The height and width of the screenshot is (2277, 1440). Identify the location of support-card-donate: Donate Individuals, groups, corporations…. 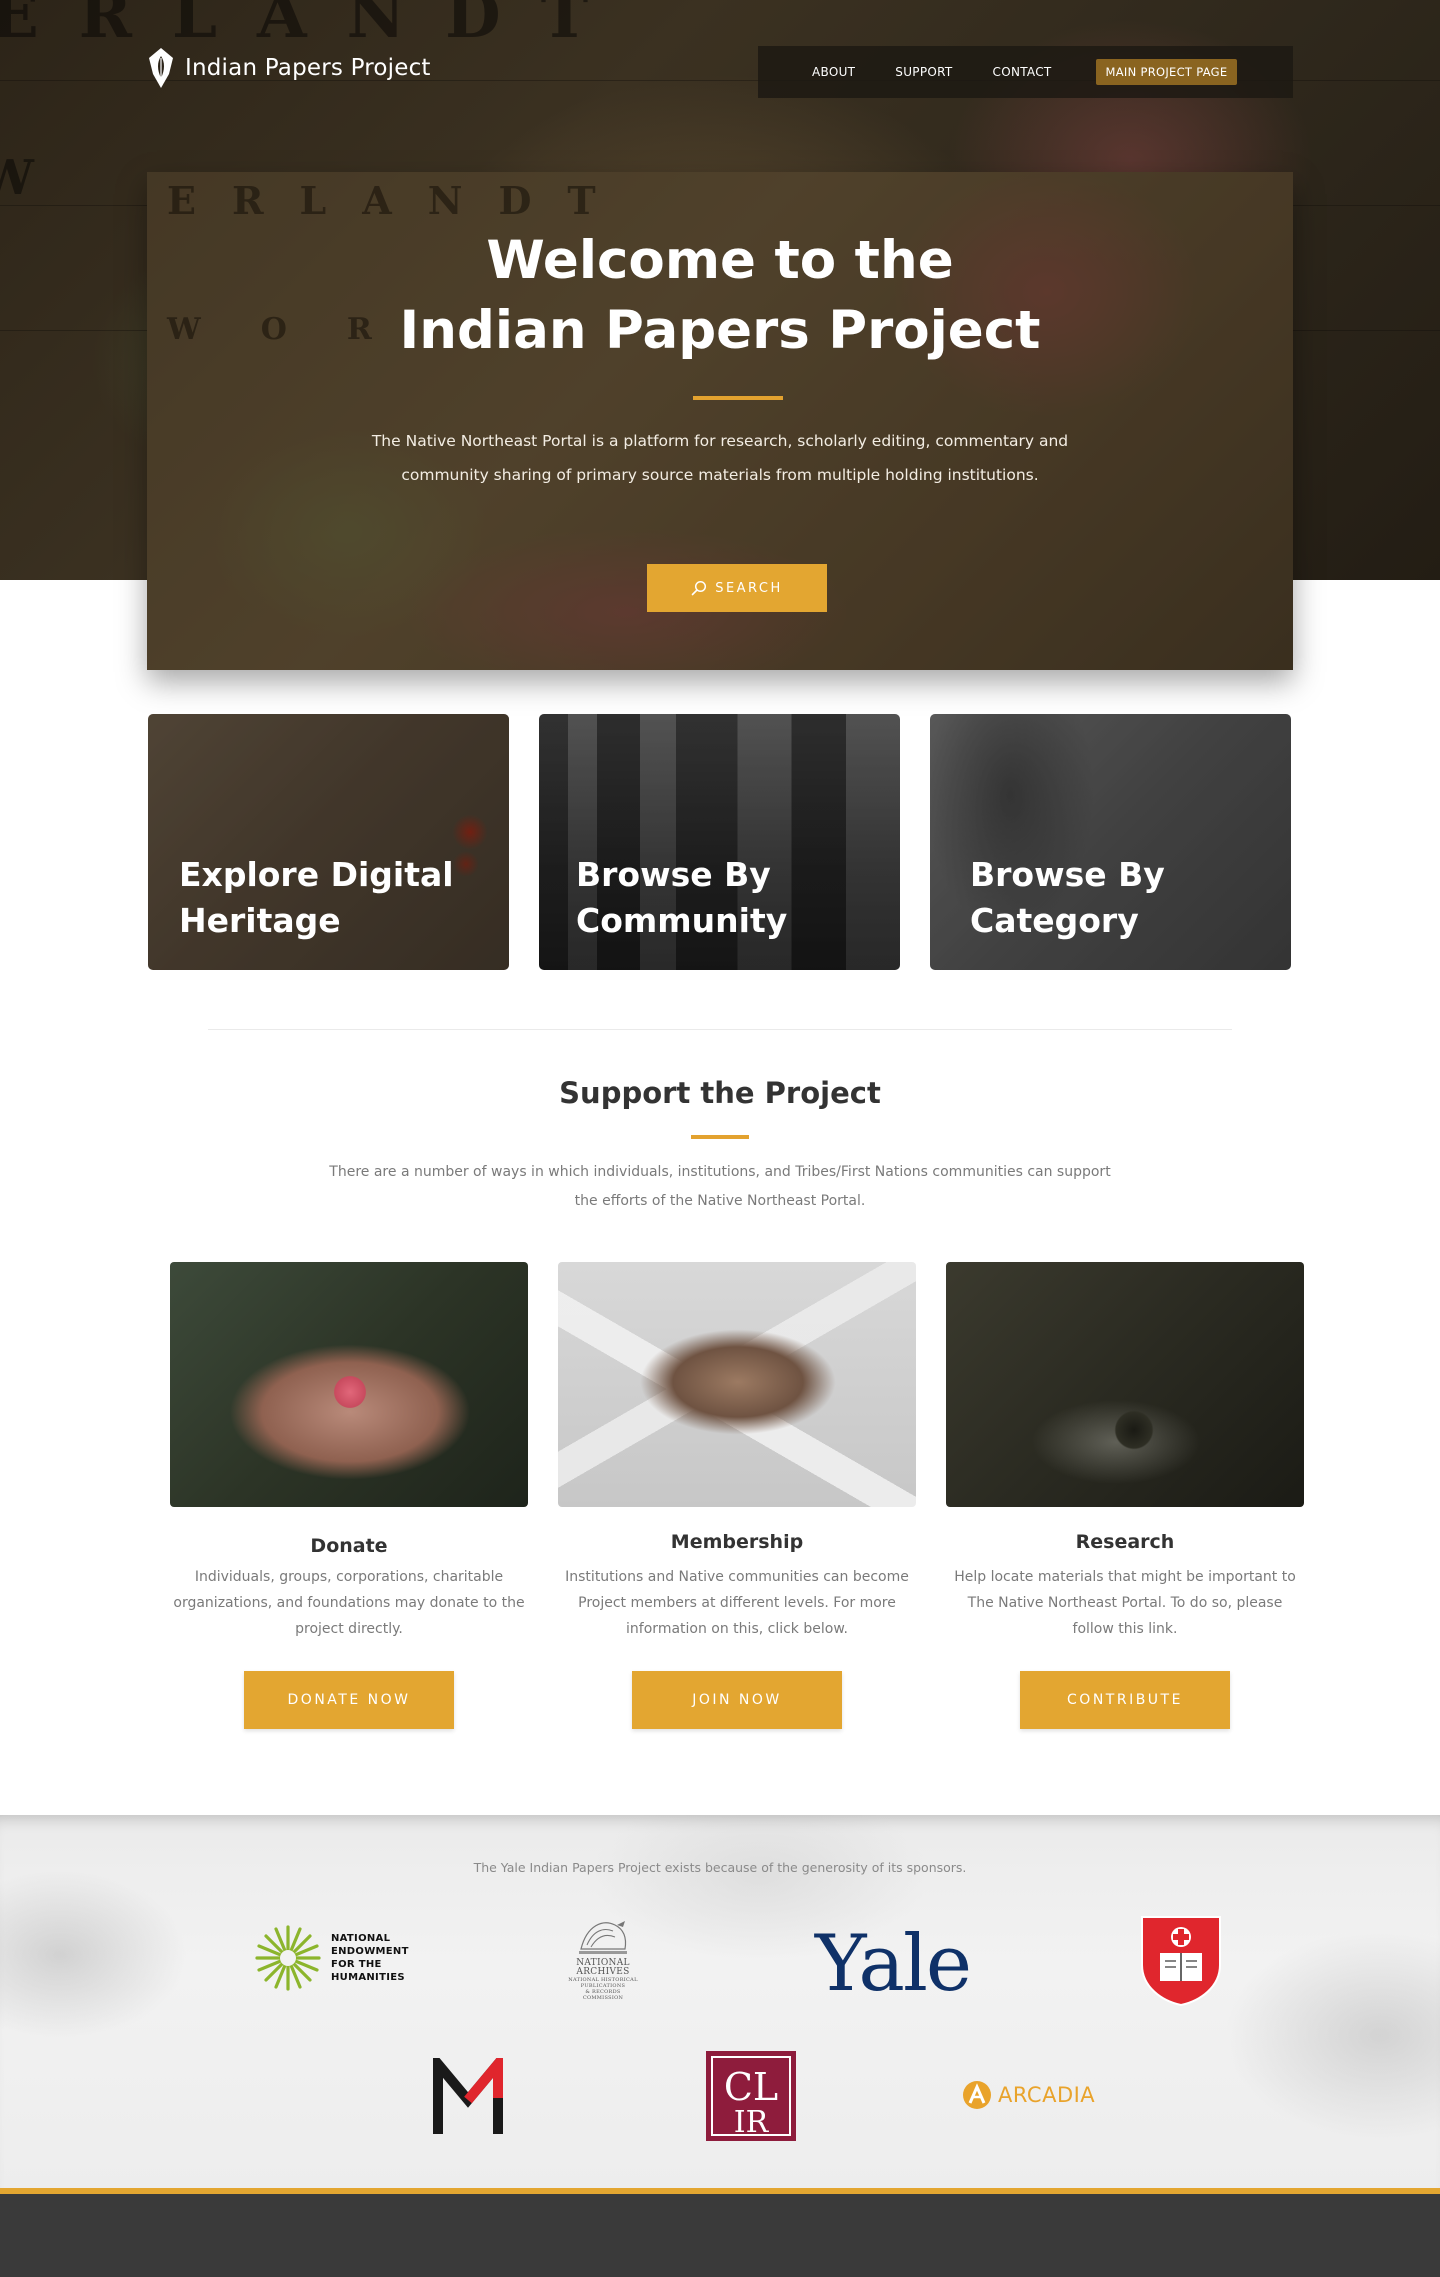
(349, 1495).